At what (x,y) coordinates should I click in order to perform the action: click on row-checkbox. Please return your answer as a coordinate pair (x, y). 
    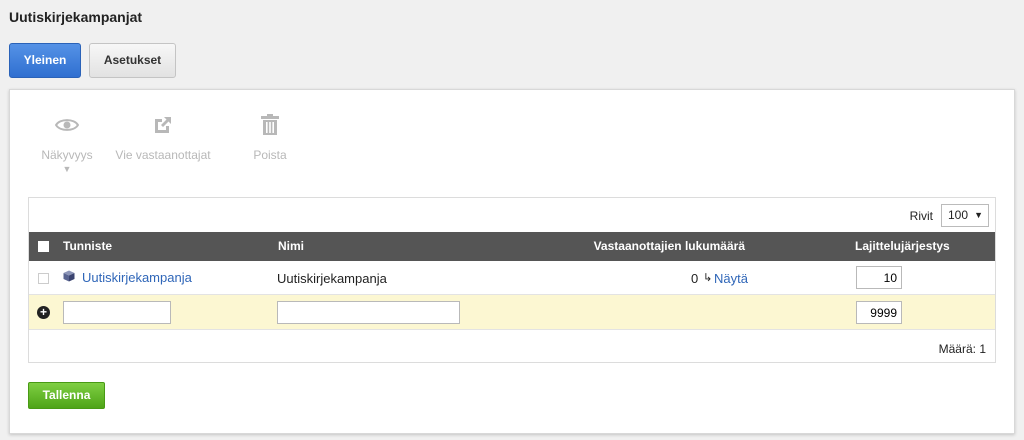
    Looking at the image, I should click on (43, 278).